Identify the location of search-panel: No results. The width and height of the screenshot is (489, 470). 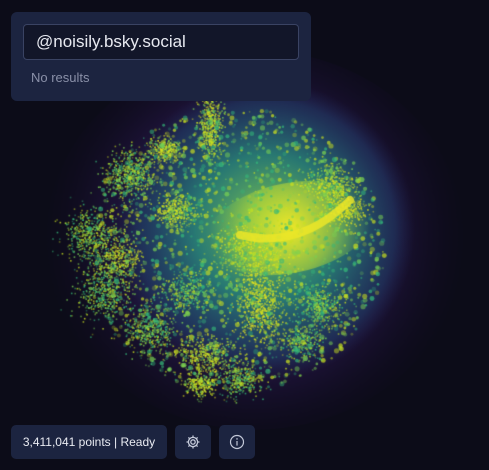
(161, 56).